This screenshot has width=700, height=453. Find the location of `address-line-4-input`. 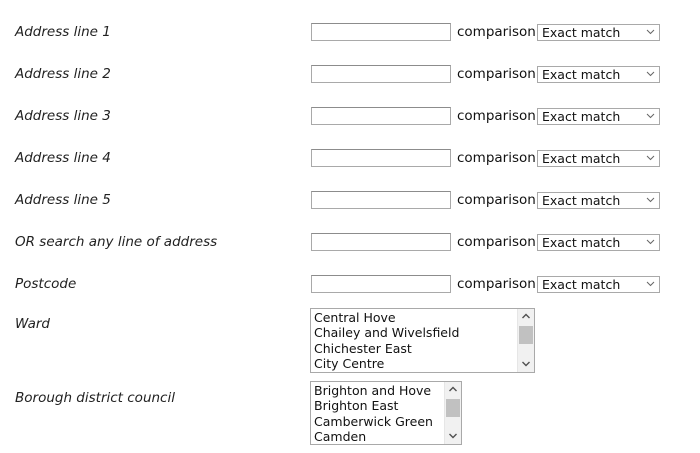

address-line-4-input is located at coordinates (381, 158).